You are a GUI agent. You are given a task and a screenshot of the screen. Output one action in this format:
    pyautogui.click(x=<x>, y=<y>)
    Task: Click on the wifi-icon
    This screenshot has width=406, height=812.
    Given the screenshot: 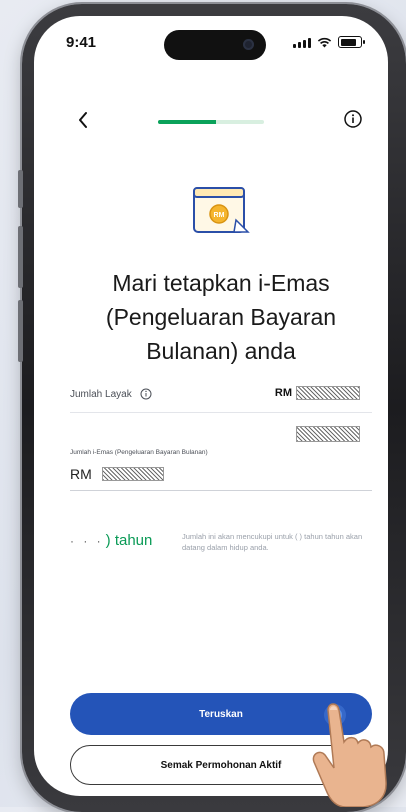 What is the action you would take?
    pyautogui.click(x=324, y=42)
    